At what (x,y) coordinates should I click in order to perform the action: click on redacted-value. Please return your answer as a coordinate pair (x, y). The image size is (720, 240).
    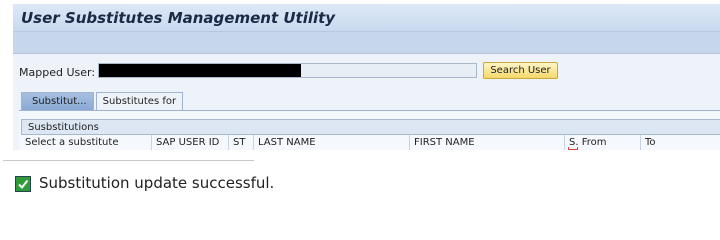
    Looking at the image, I should click on (200, 70).